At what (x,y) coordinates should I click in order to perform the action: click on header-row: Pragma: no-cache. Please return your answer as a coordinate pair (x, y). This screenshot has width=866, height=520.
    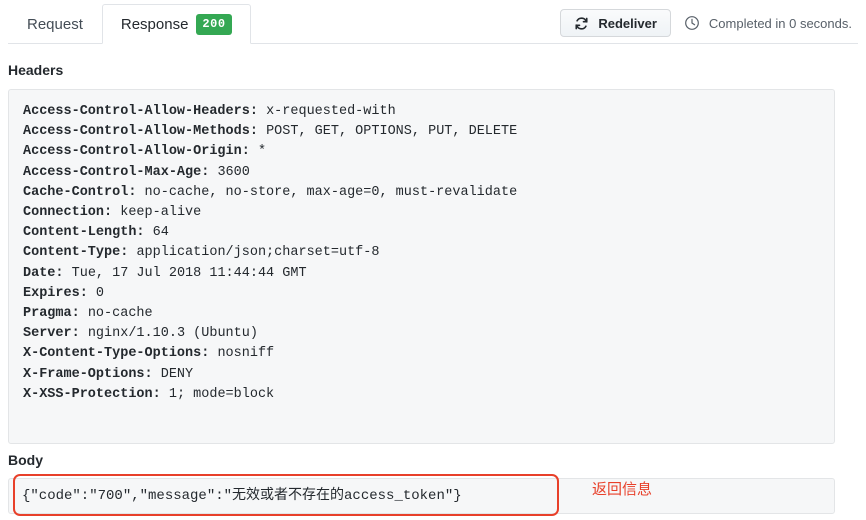
    Looking at the image, I should click on (421, 314).